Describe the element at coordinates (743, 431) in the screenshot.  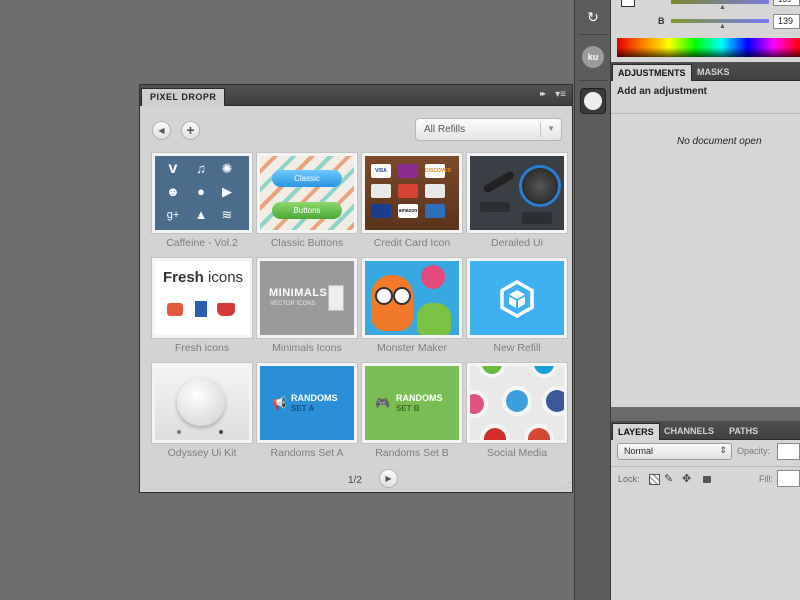
I see `tab-paths: PATHS` at that location.